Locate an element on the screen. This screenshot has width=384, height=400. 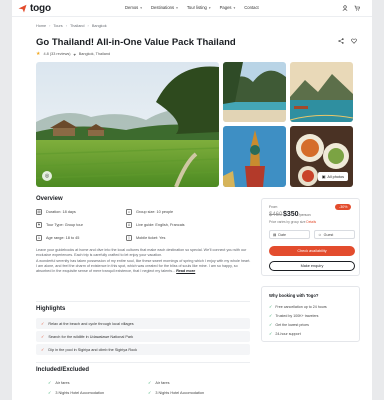
fact-duration: ▤ Duration: 18 days is located at coordinates (56, 212).